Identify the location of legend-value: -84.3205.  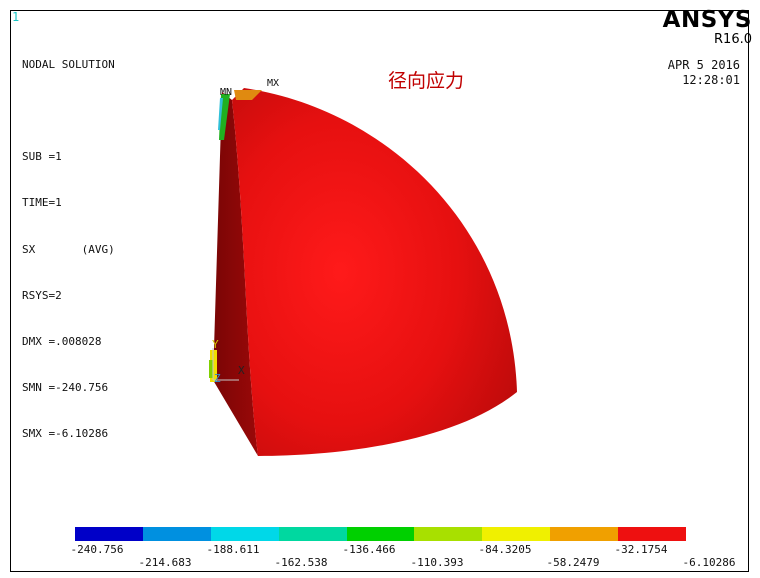
(505, 549).